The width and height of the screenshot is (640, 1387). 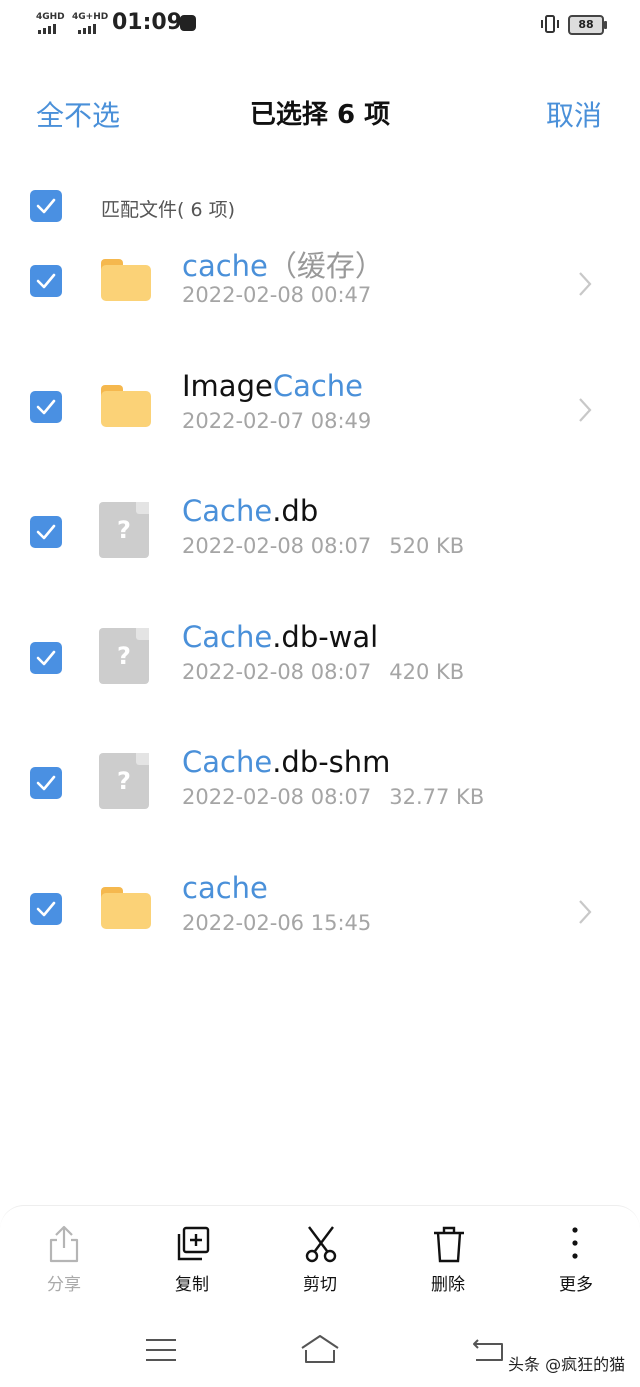 I want to click on file-row: ? Cache.db-wal 2022-02-08 08:07 420 KB, so click(x=320, y=667).